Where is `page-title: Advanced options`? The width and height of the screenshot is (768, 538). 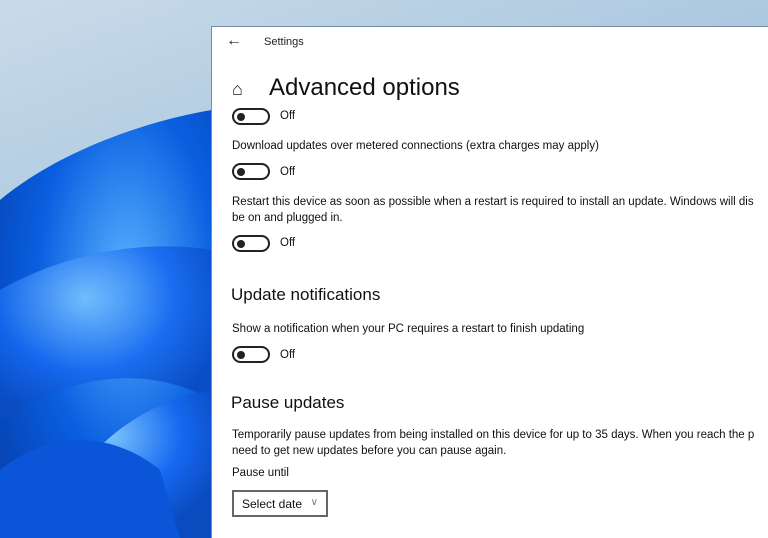
page-title: Advanced options is located at coordinates (364, 87).